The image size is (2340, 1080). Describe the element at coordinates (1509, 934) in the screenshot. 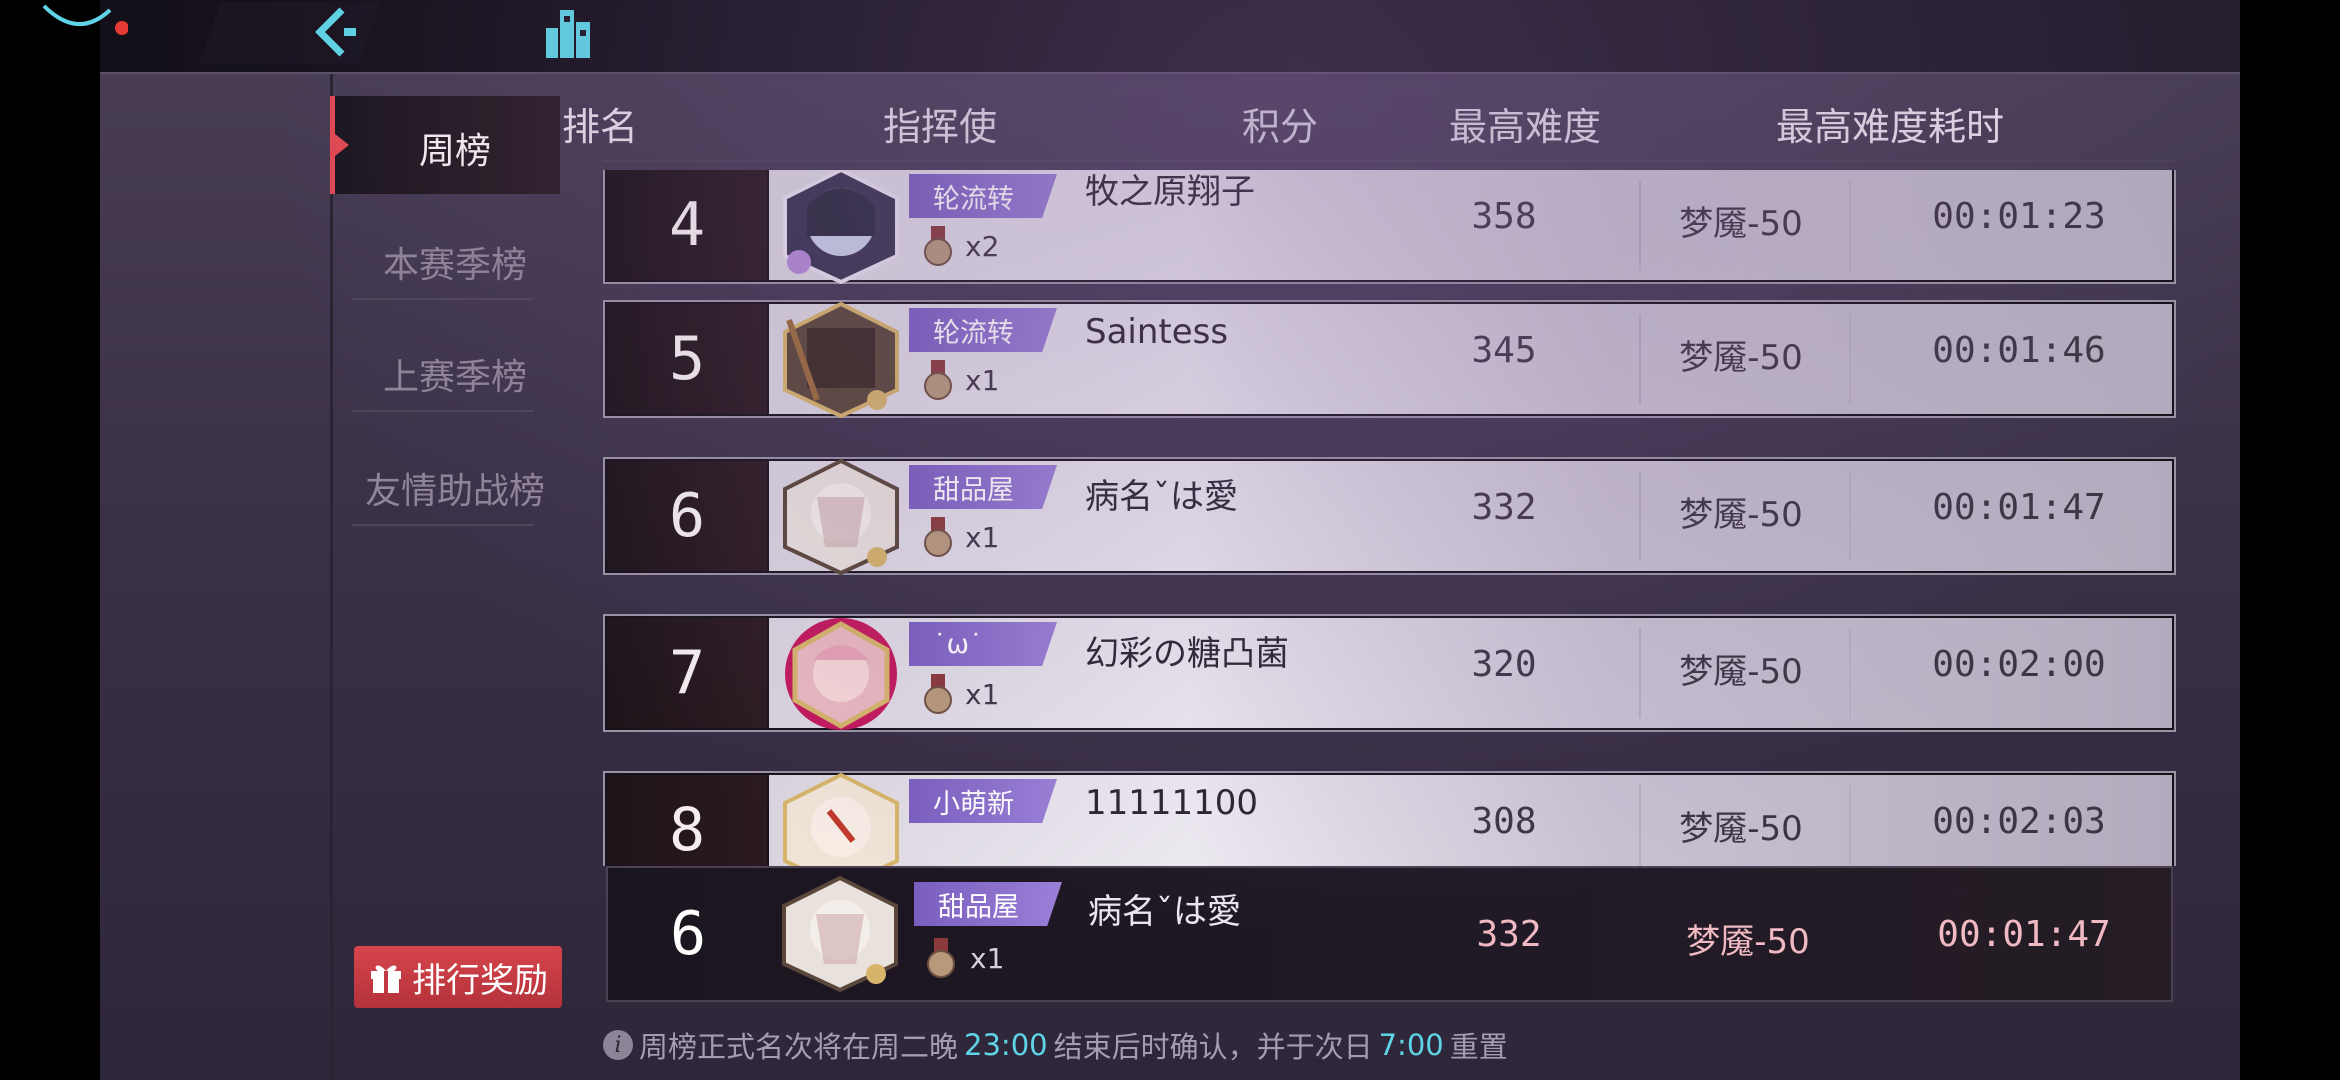

I see `my-score-value: 332` at that location.